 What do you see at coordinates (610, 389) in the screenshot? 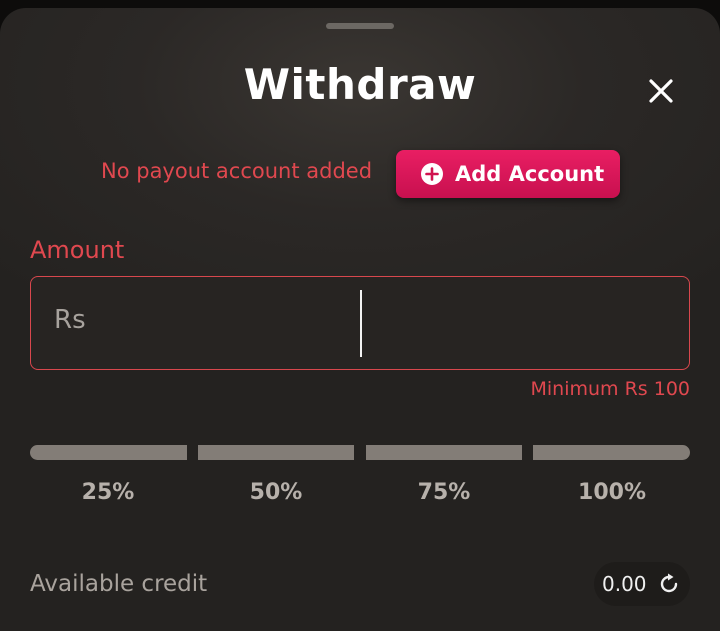
I see `minimum-amount-hint: Minimum Rs 100` at bounding box center [610, 389].